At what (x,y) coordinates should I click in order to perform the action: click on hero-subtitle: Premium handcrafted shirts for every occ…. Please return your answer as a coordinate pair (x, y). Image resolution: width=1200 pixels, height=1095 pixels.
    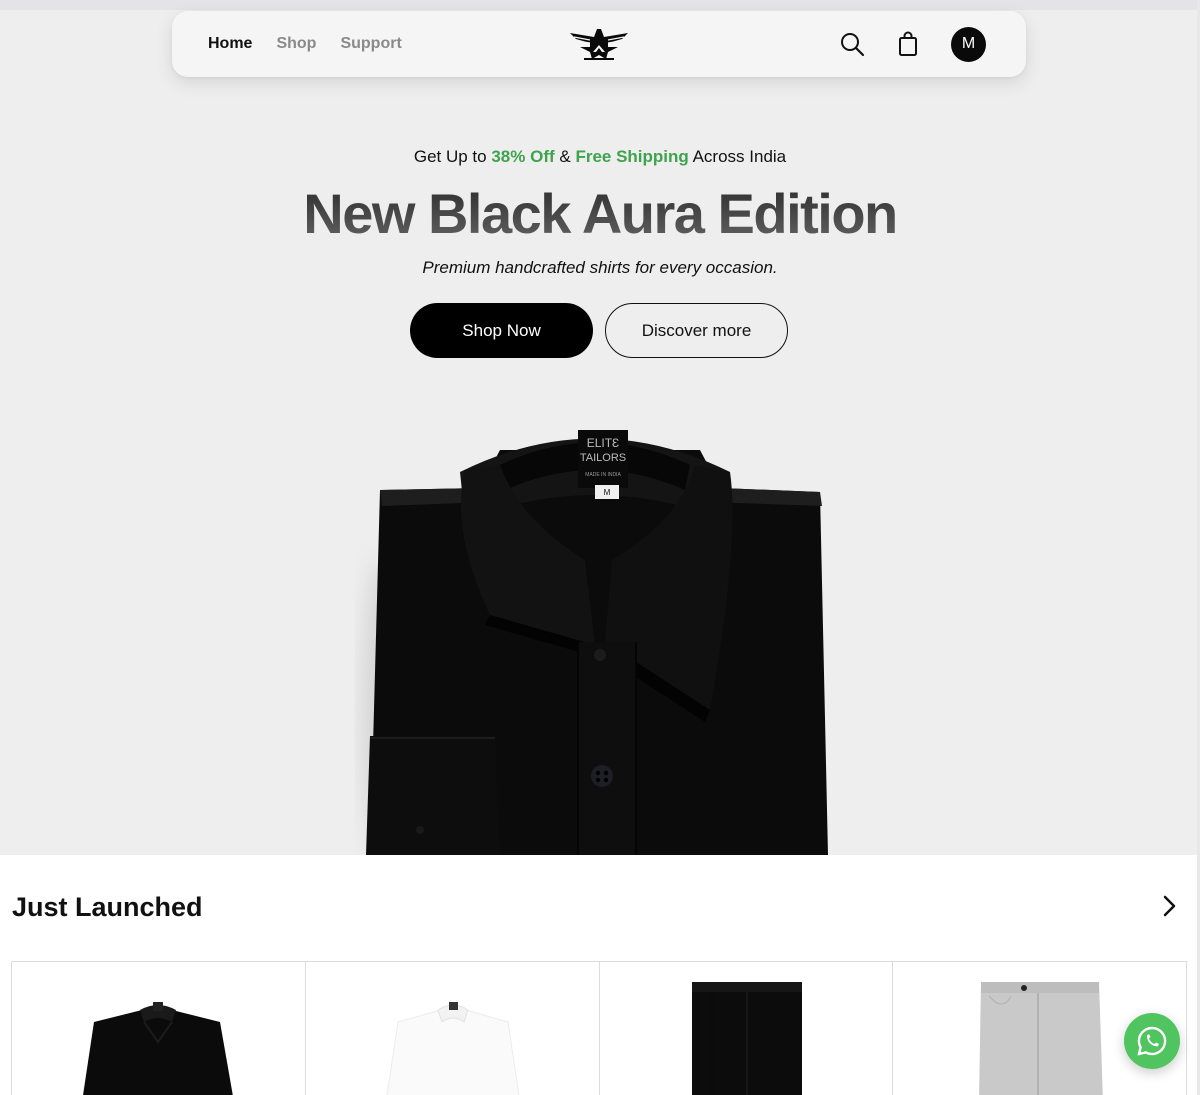
    Looking at the image, I should click on (600, 267).